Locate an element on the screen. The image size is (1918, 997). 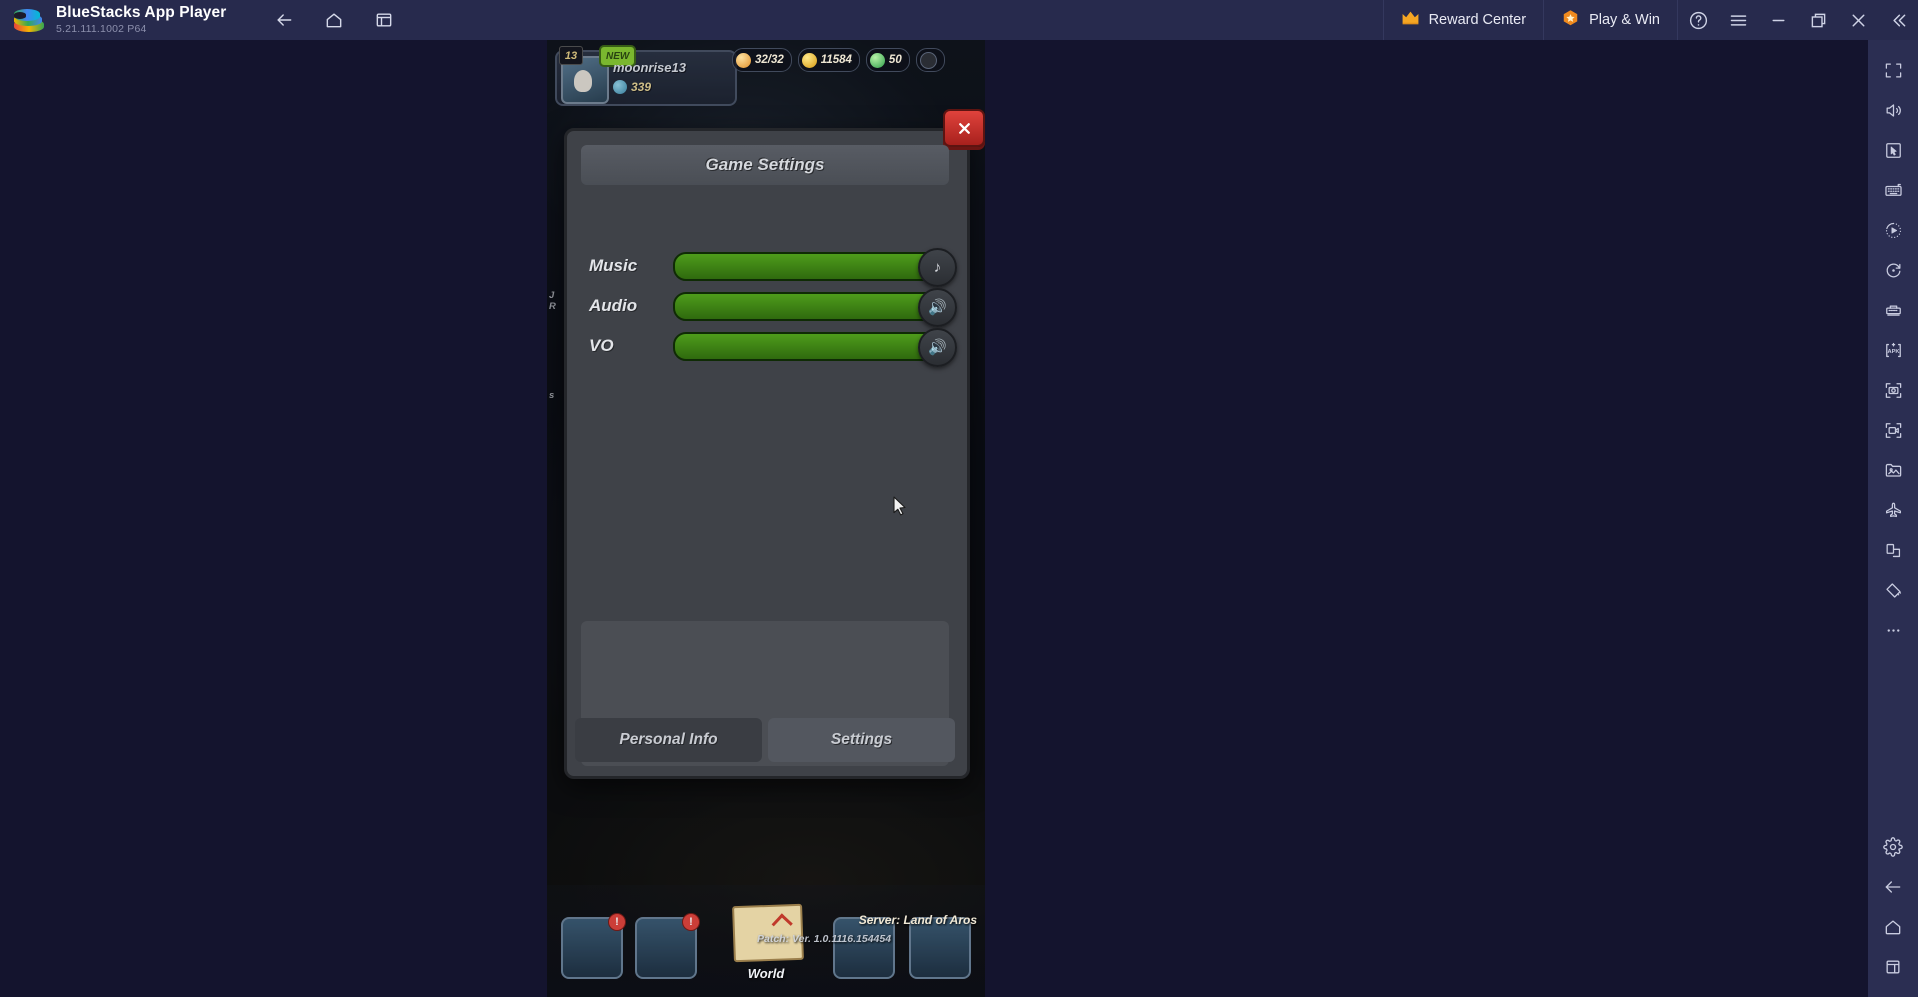
screenshot-icon is located at coordinates (1893, 390).